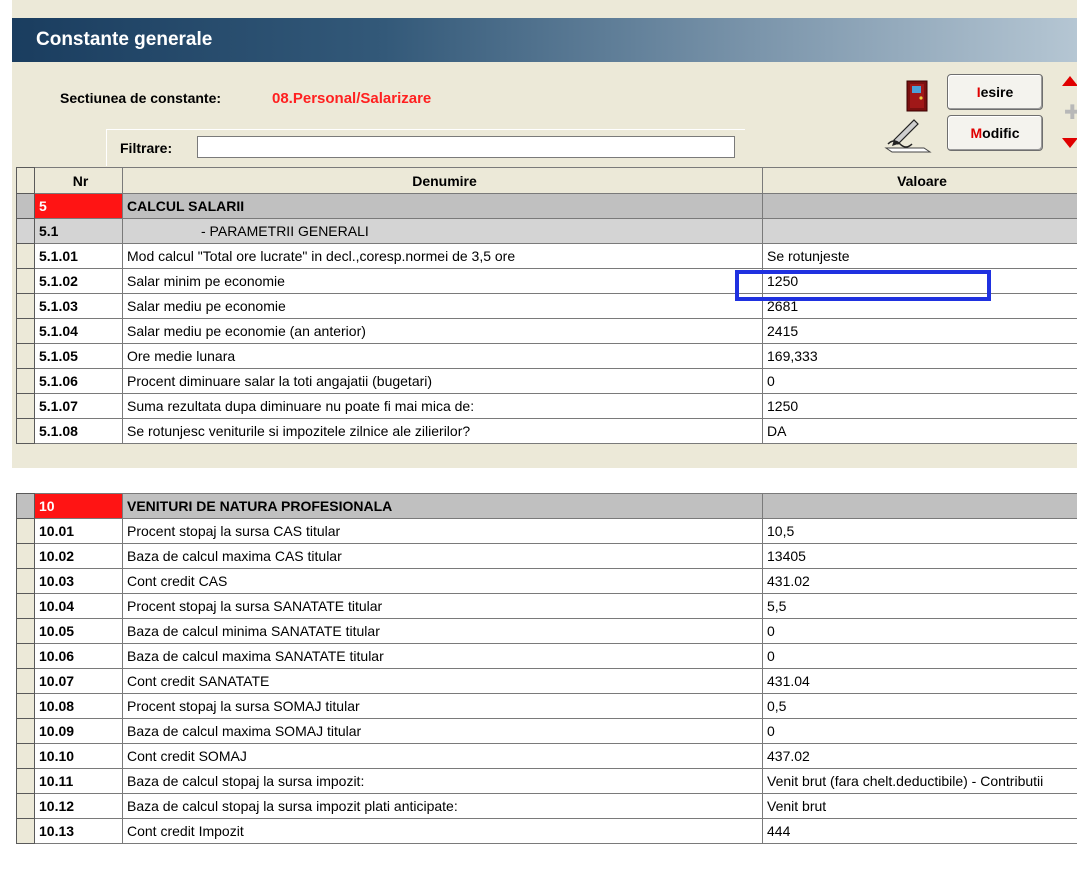  I want to click on cell-valoare: 1250, so click(919, 406).